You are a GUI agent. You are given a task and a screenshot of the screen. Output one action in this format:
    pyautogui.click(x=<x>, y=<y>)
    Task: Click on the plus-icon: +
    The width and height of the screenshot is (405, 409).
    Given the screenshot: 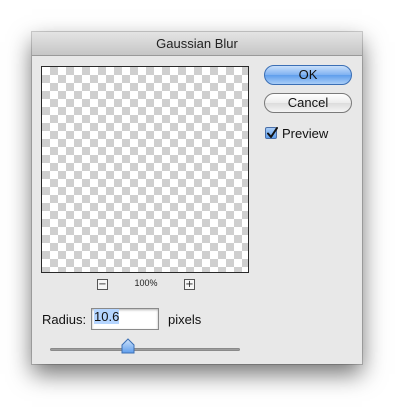 What is the action you would take?
    pyautogui.click(x=189, y=284)
    